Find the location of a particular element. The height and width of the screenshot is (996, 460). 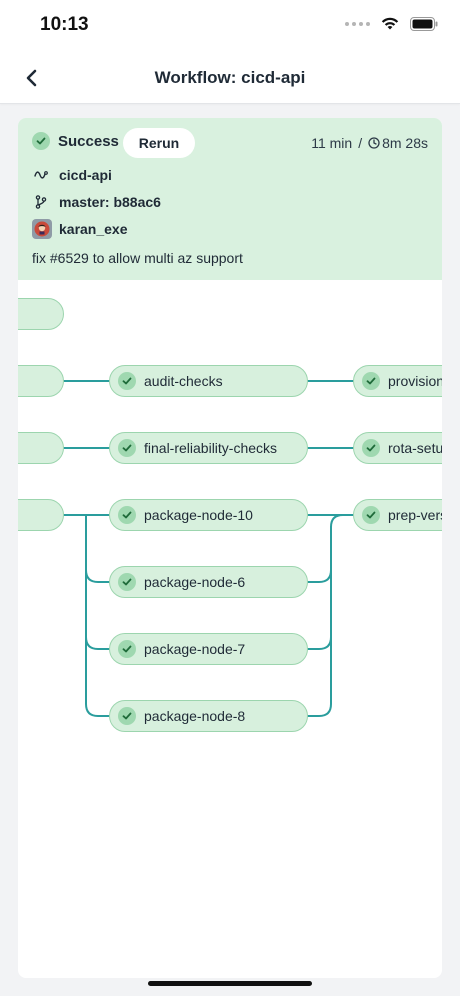

workflow-node-provision: provision is located at coordinates (397, 381).